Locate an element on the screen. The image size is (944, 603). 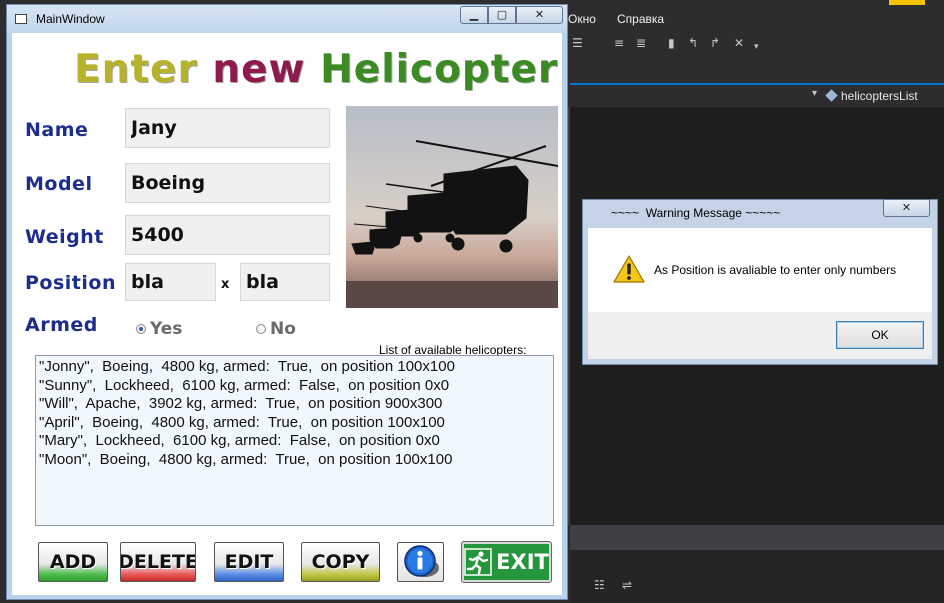
maximize-icon: ▢ is located at coordinates (502, 14).